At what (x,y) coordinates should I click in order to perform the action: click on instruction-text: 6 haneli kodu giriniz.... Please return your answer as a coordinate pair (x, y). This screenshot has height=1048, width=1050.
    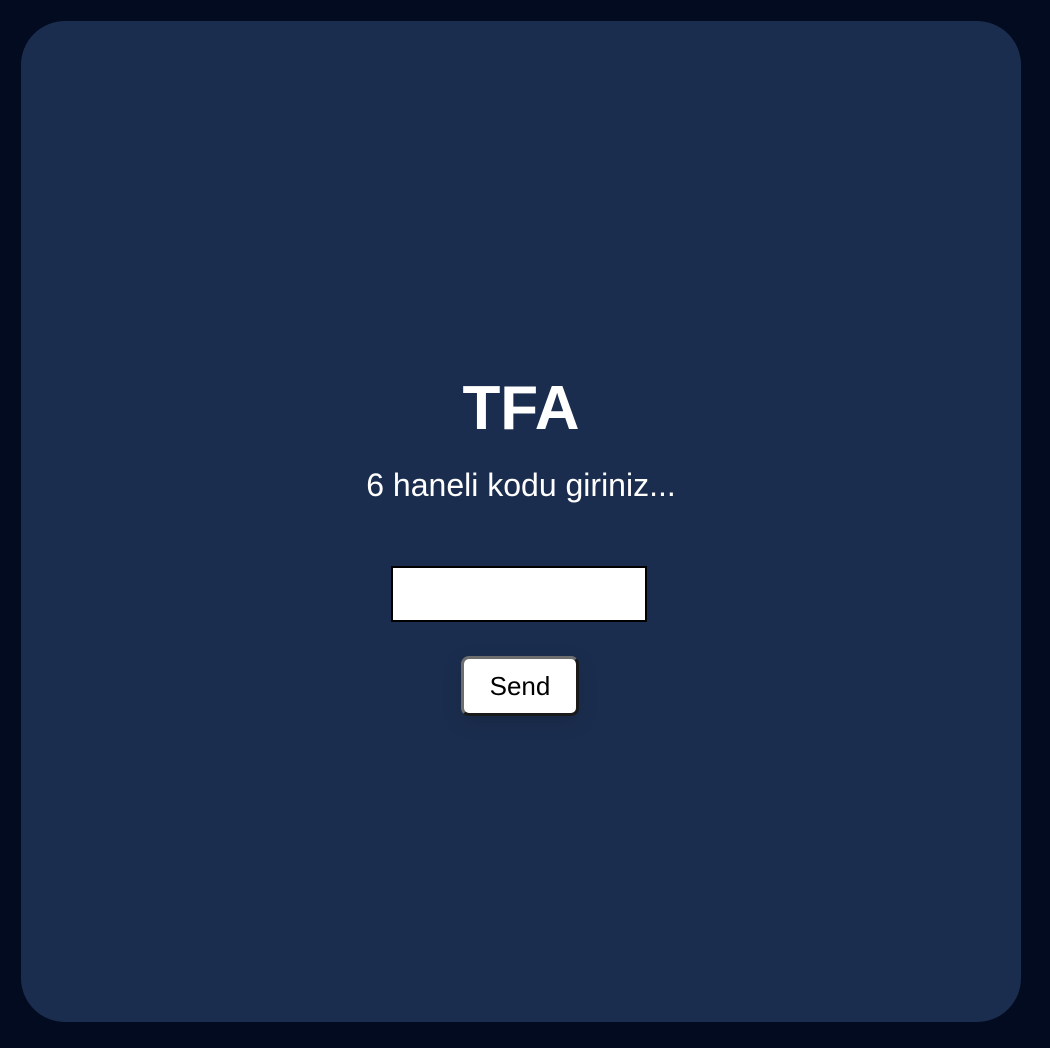
    Looking at the image, I should click on (521, 485).